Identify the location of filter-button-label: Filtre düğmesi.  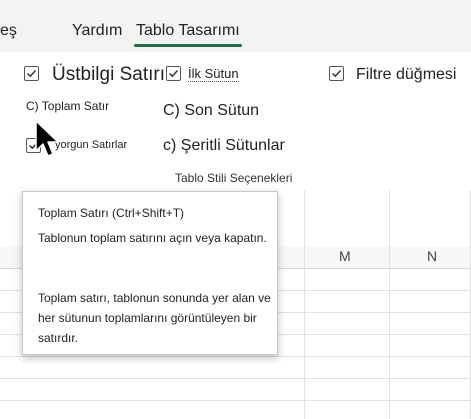
(406, 74).